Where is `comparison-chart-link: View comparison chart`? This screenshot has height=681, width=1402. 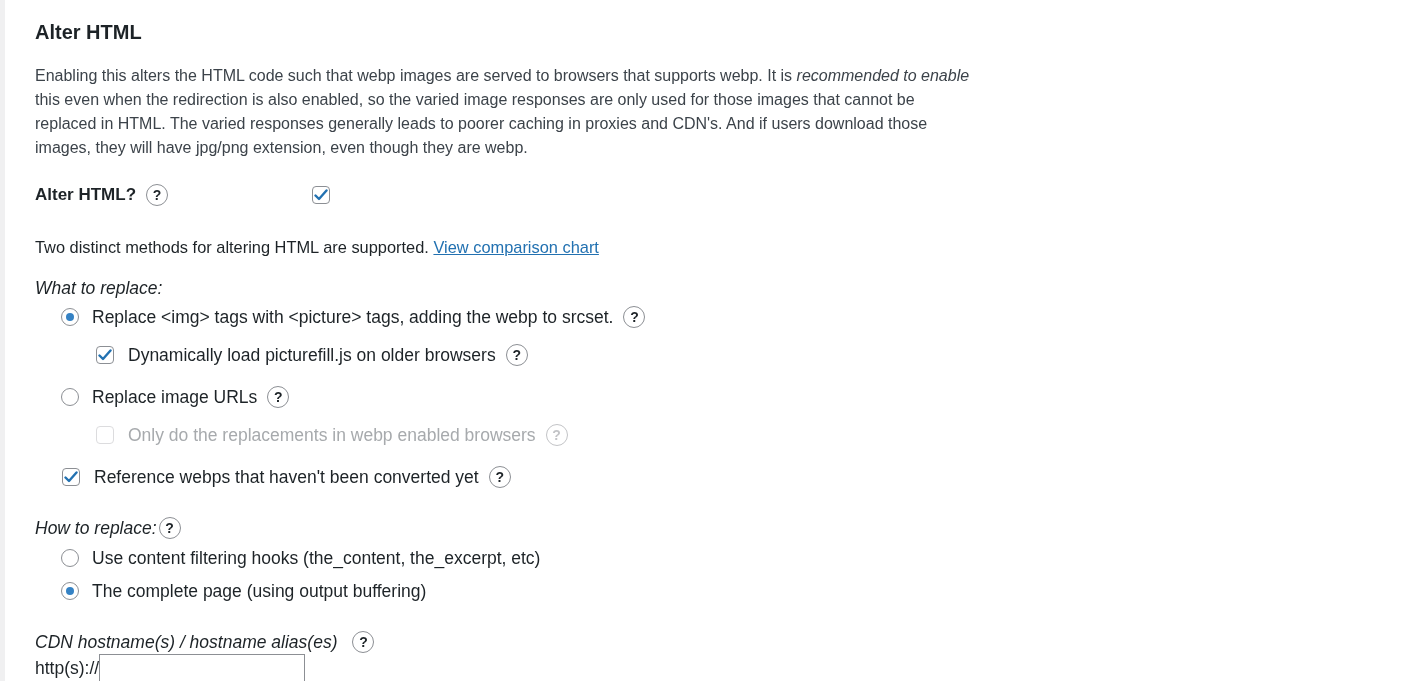
comparison-chart-link: View comparison chart is located at coordinates (516, 247).